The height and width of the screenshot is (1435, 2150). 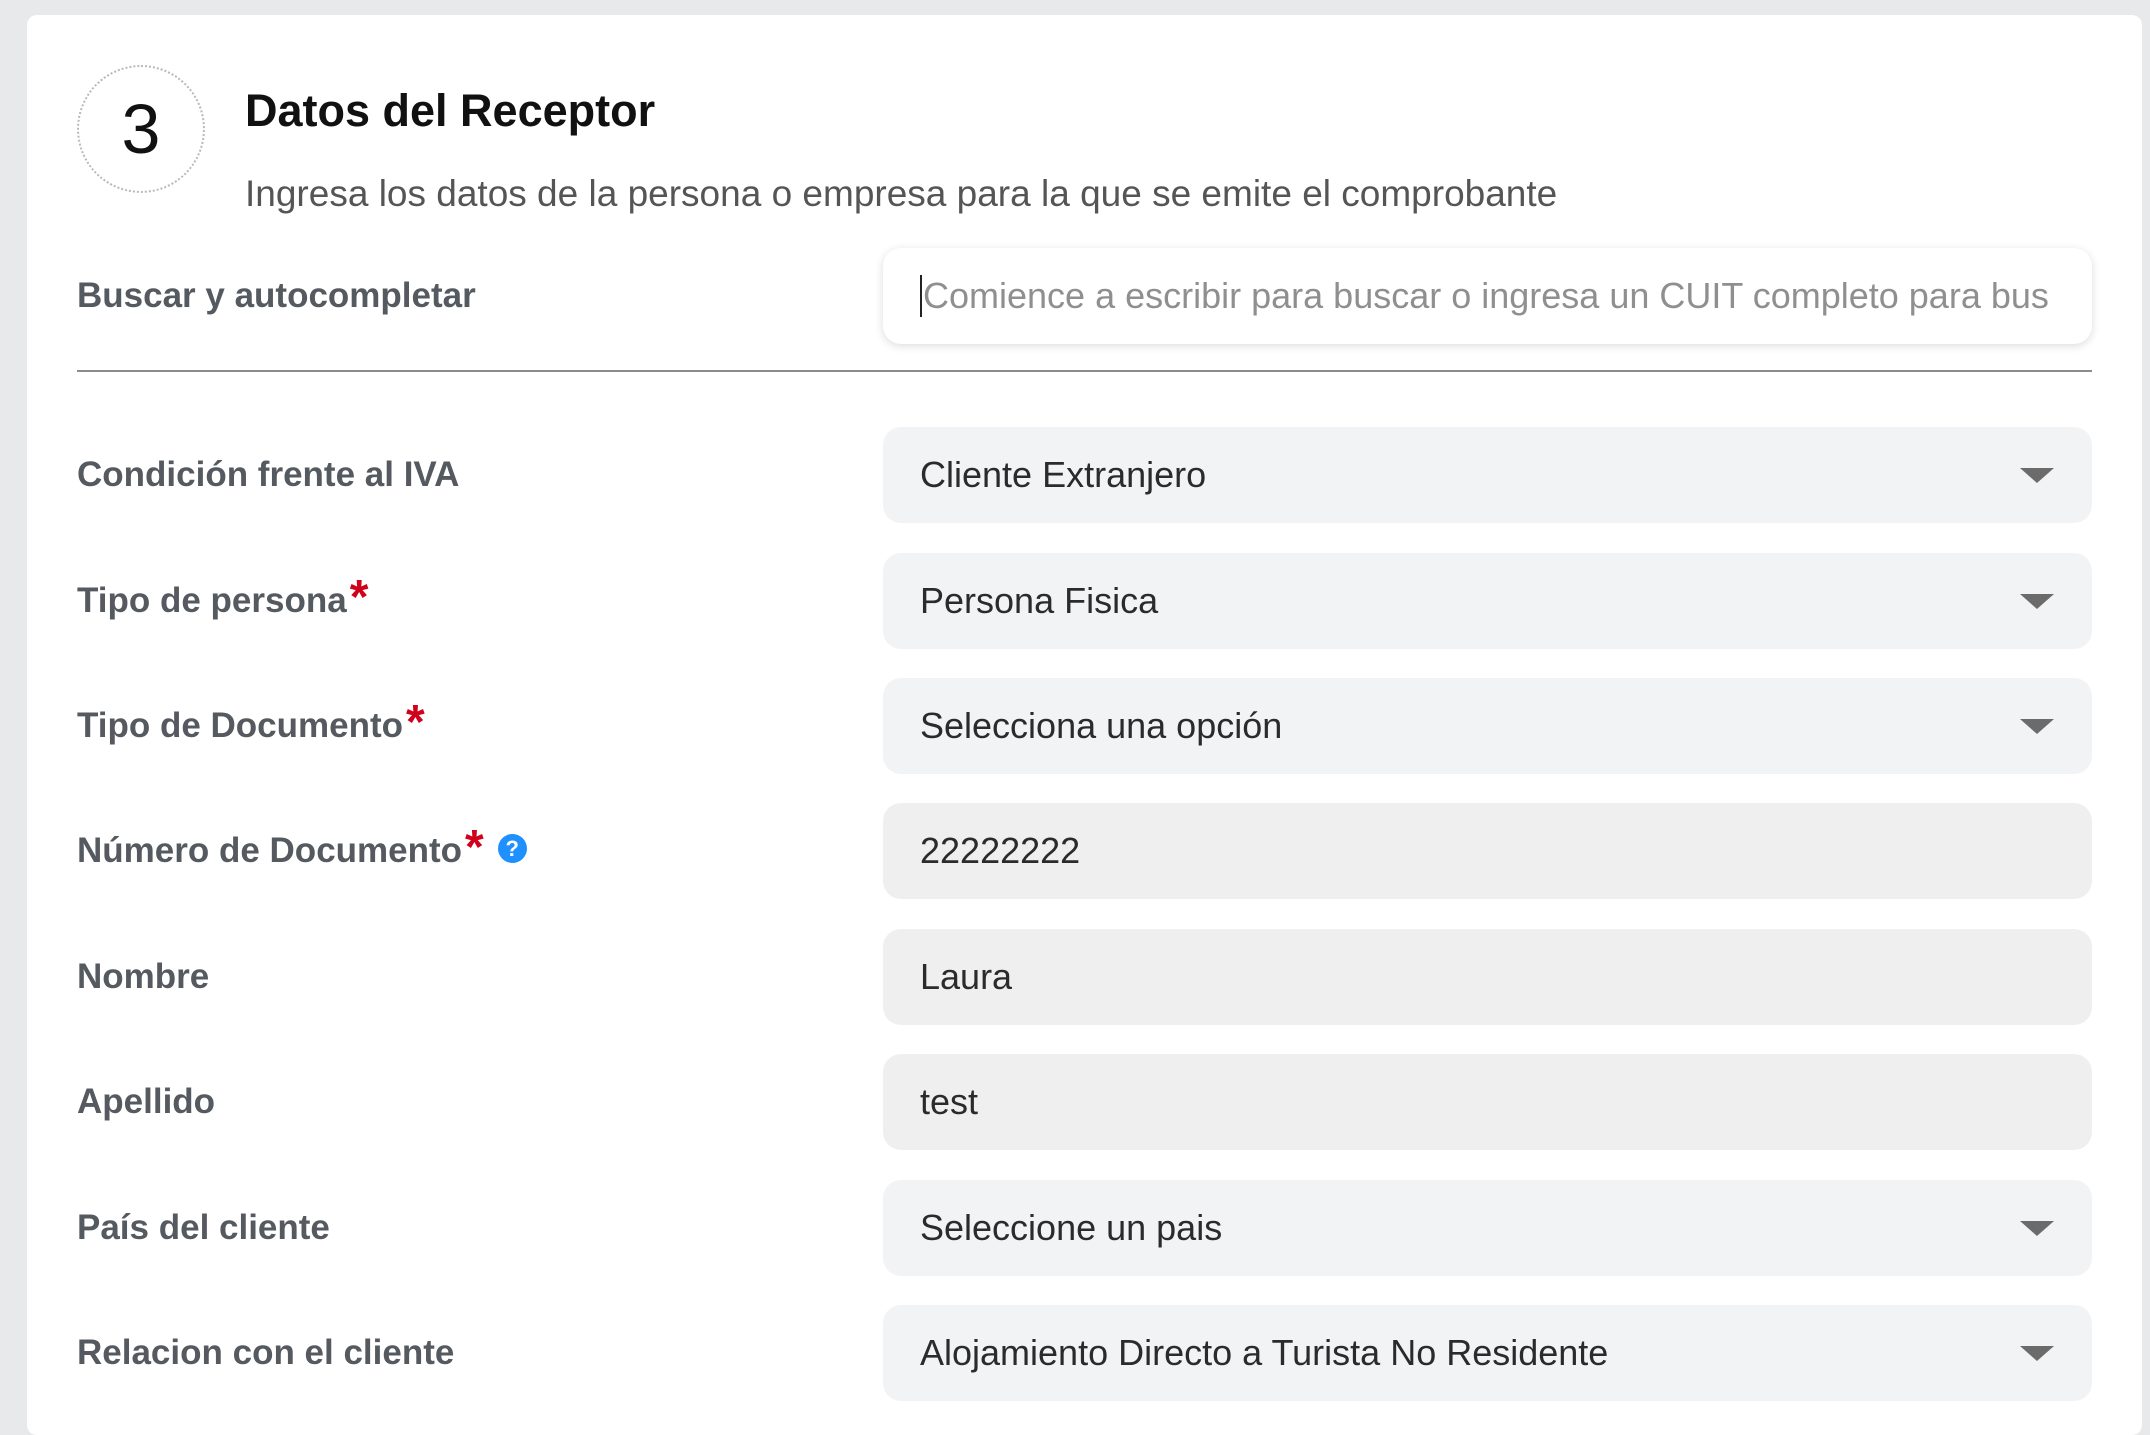 I want to click on step-number: 3, so click(x=141, y=129).